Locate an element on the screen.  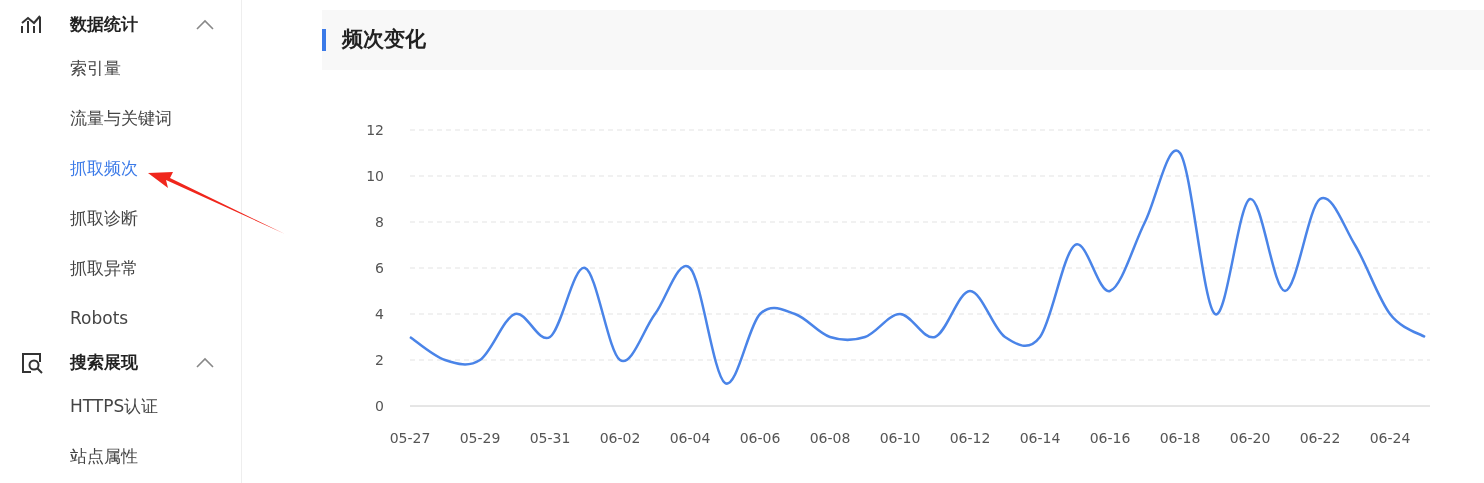
x-axis-label: 06-02 is located at coordinates (620, 438).